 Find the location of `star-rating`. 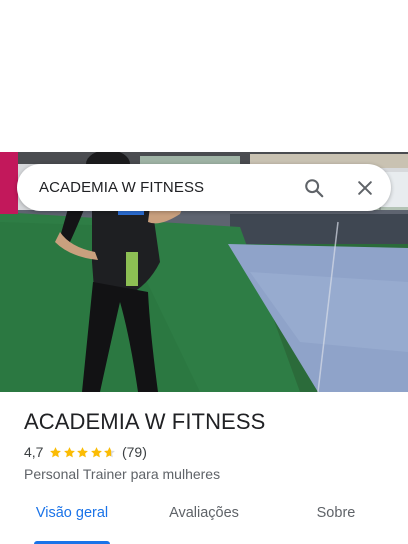

star-rating is located at coordinates (83, 452).